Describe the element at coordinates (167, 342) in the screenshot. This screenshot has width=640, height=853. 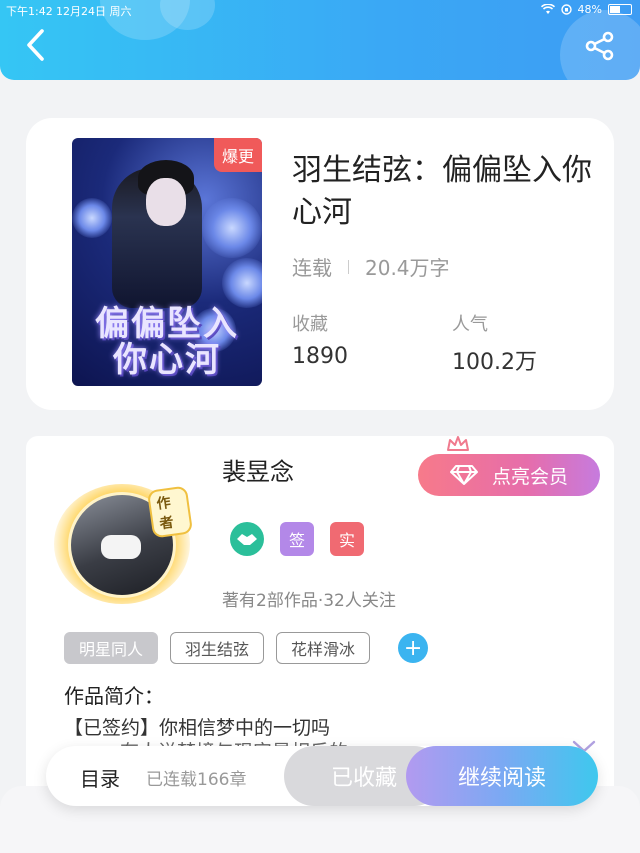
I see `cover-title-art: 偏偏坠入你心河` at that location.